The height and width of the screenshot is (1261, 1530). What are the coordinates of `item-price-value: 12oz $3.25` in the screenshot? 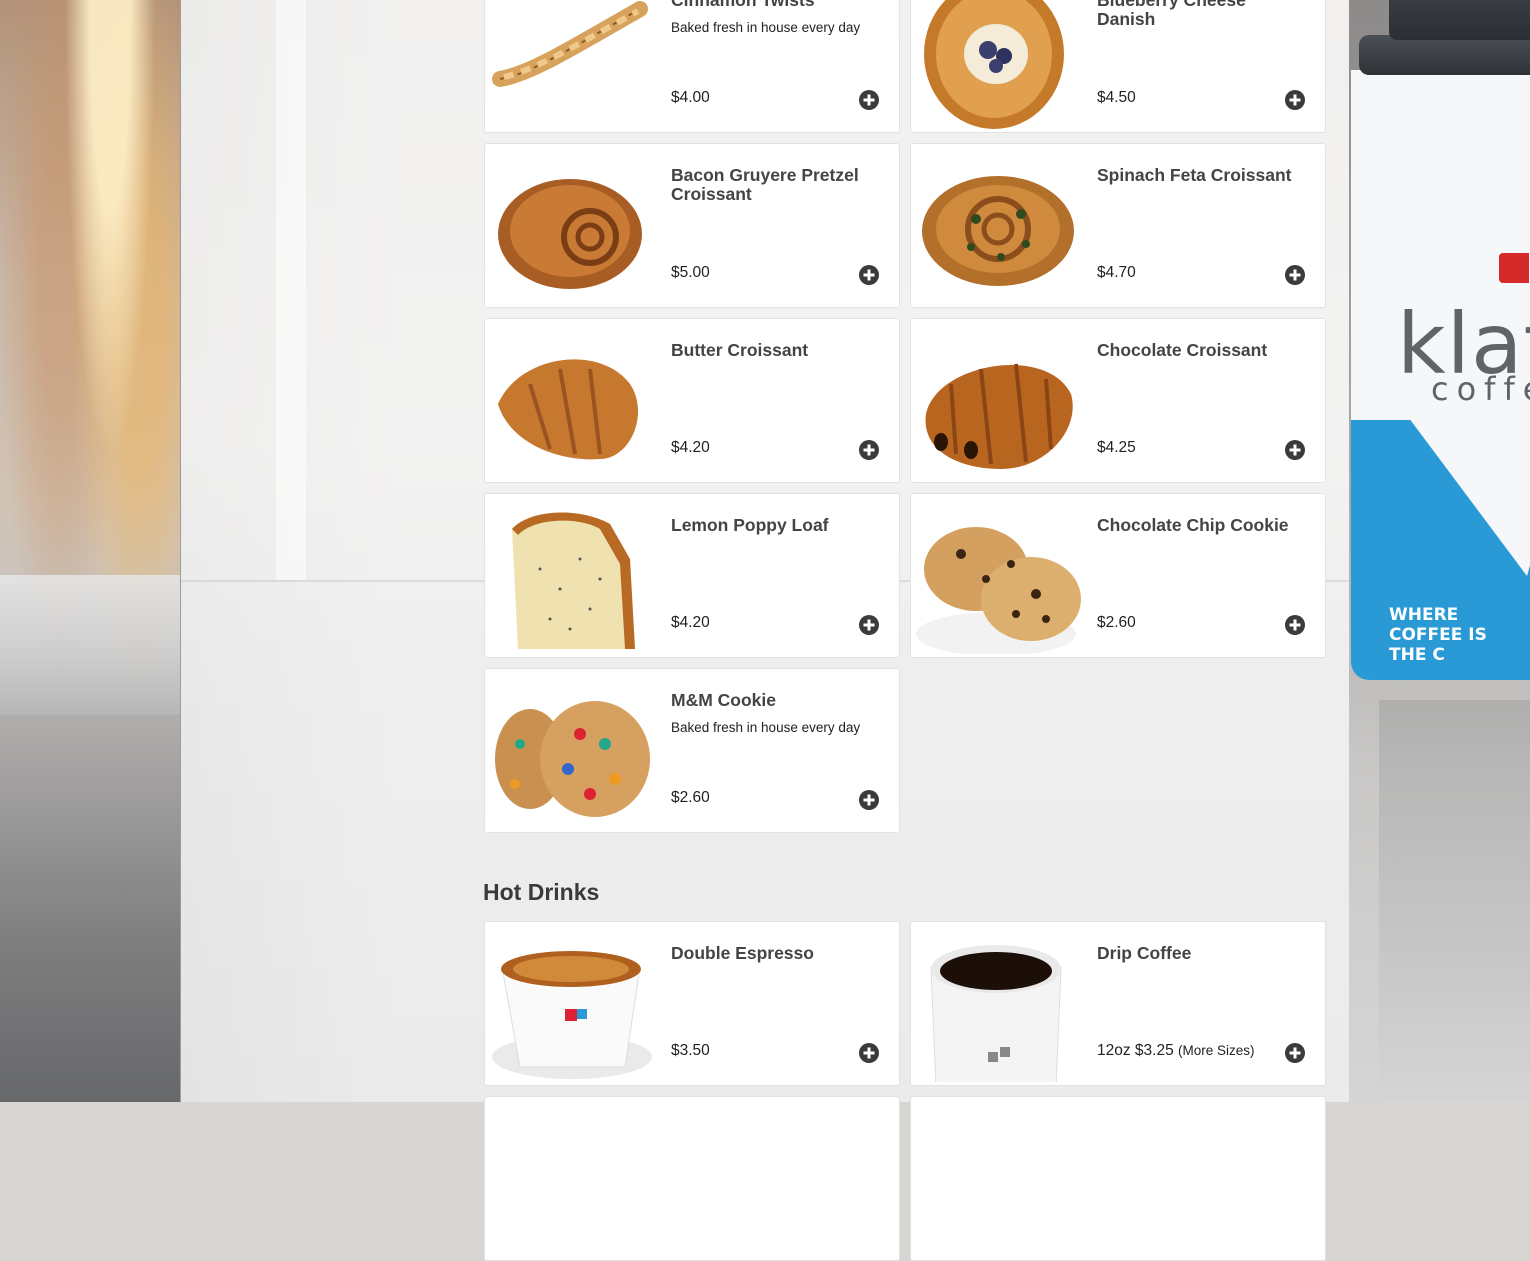 It's located at (1135, 1050).